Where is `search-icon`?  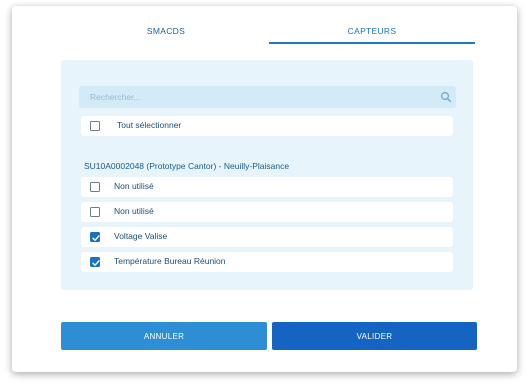
search-icon is located at coordinates (446, 97).